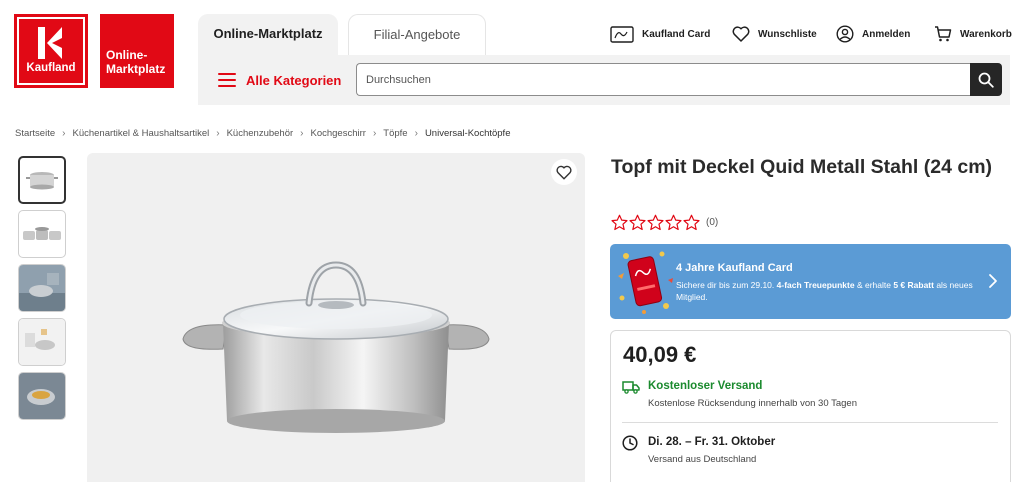  I want to click on promo-text-bold: 4-fach Treuepunkte, so click(815, 285).